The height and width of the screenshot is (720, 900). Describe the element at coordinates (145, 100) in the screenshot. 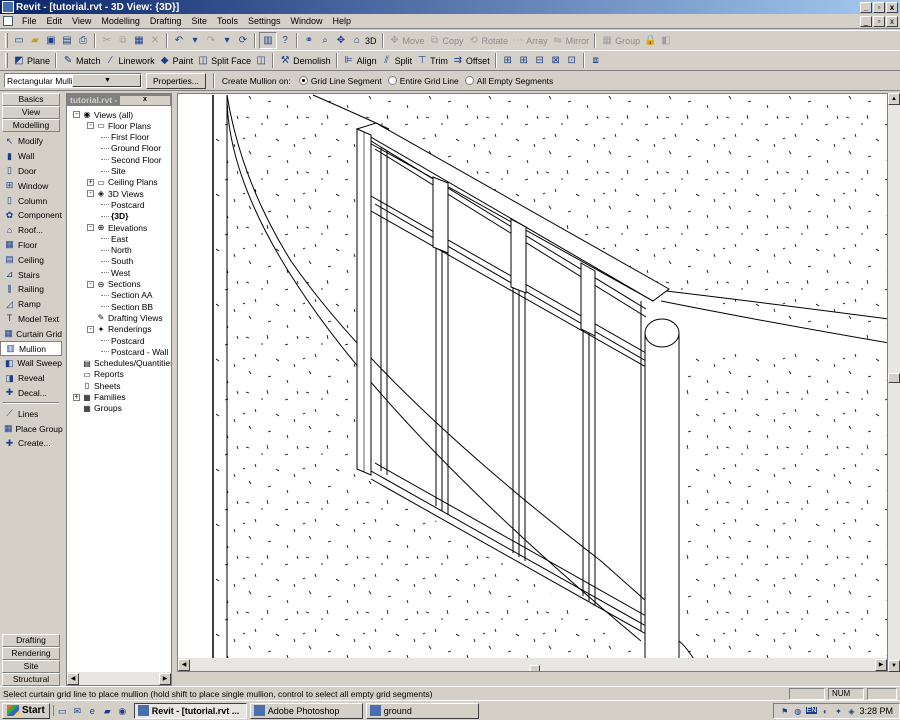

I see `browser-close-button: x` at that location.